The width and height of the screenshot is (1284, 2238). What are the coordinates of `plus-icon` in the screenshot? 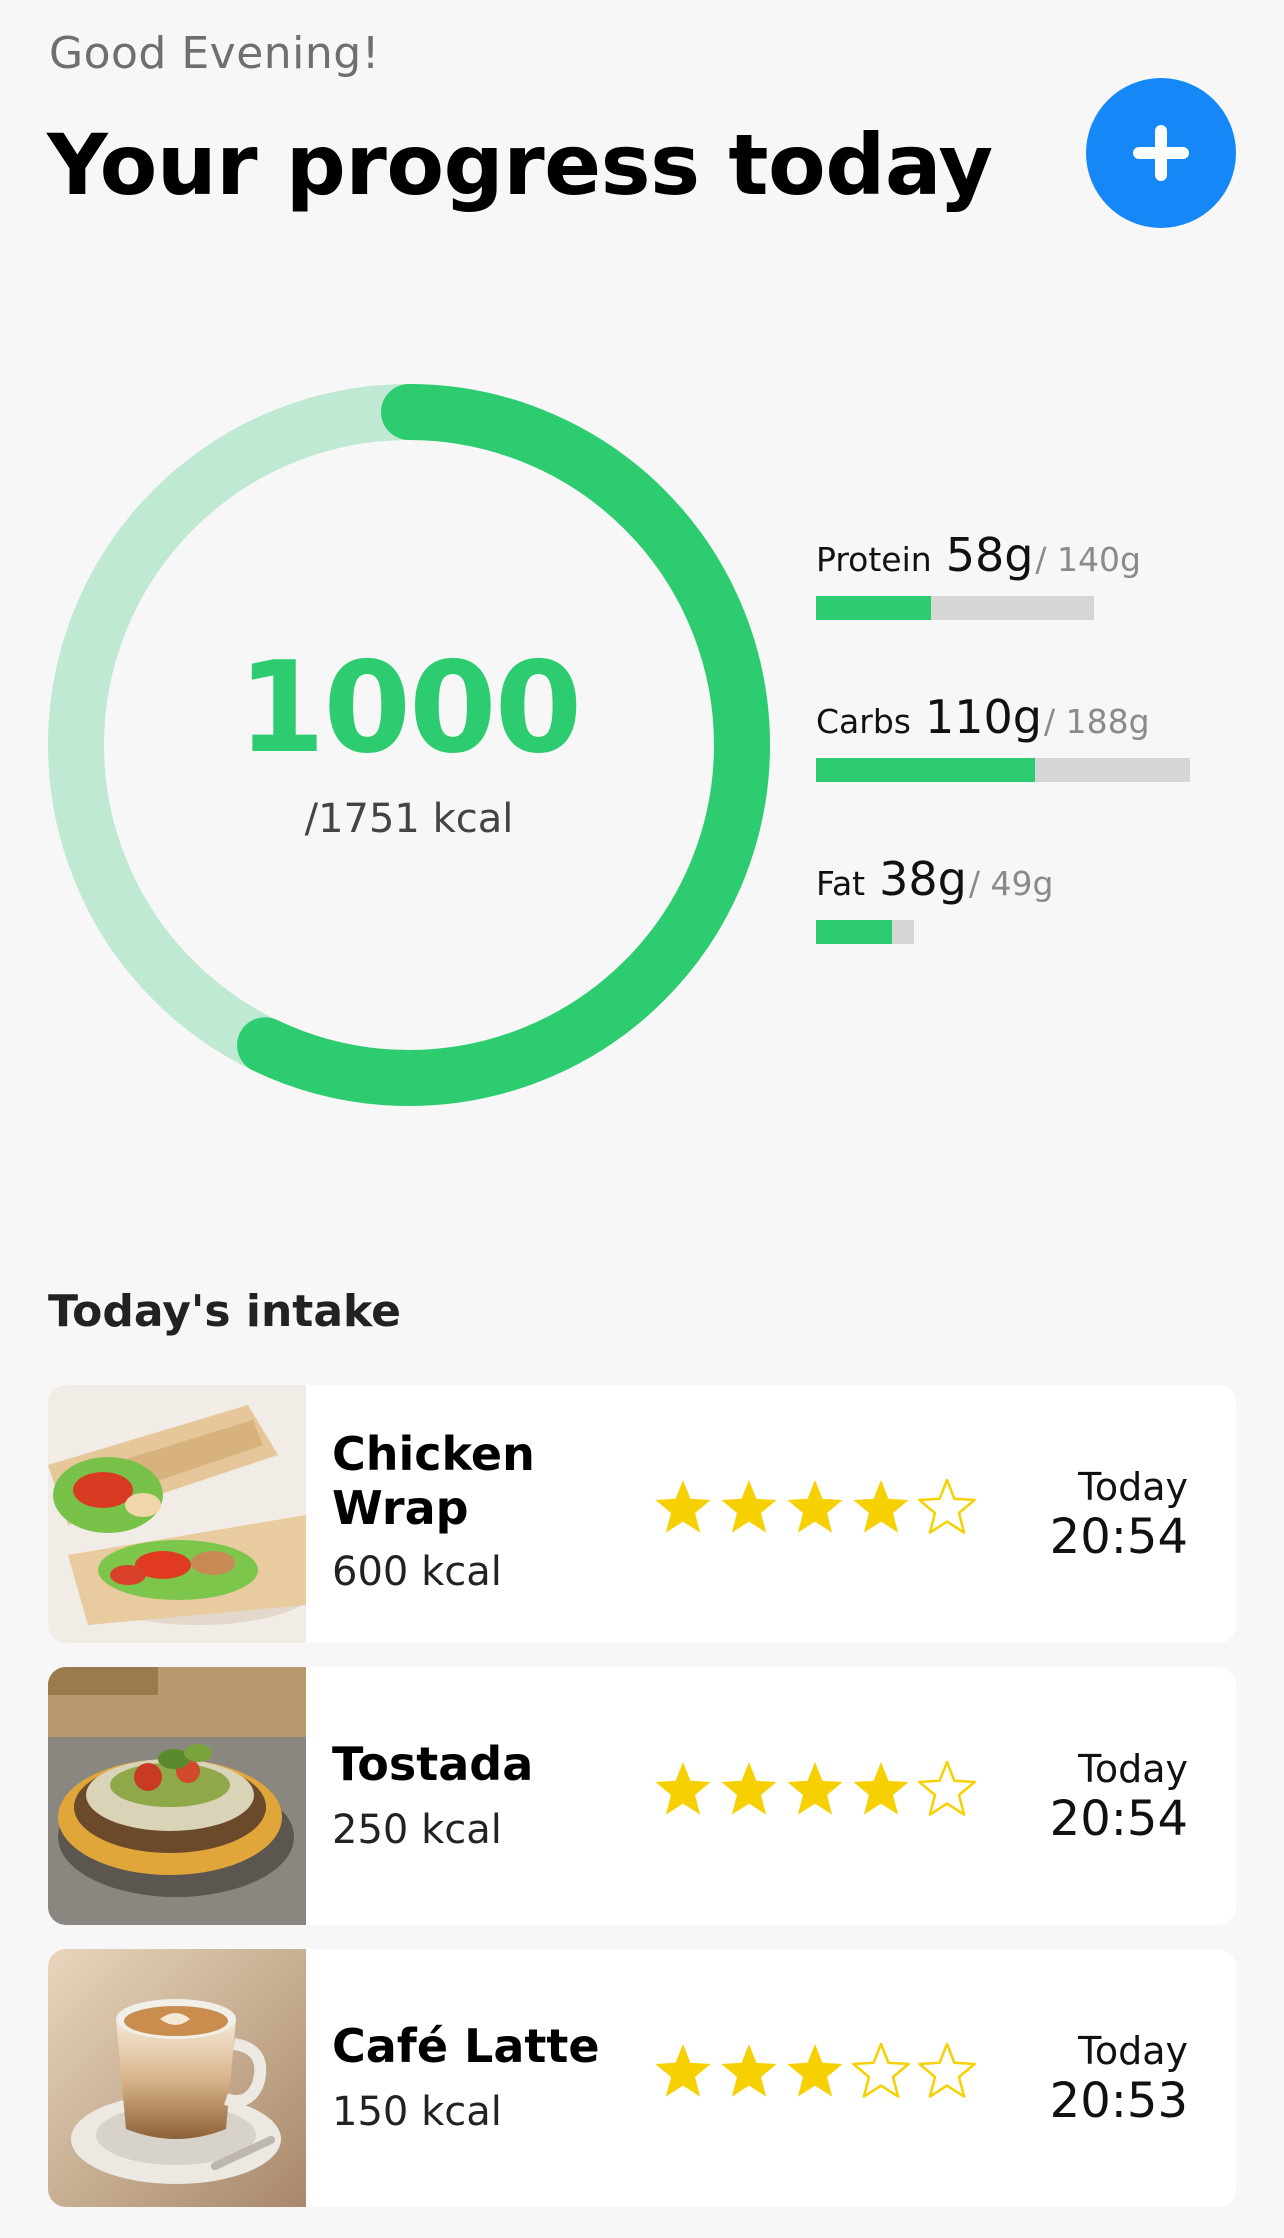 It's located at (1161, 153).